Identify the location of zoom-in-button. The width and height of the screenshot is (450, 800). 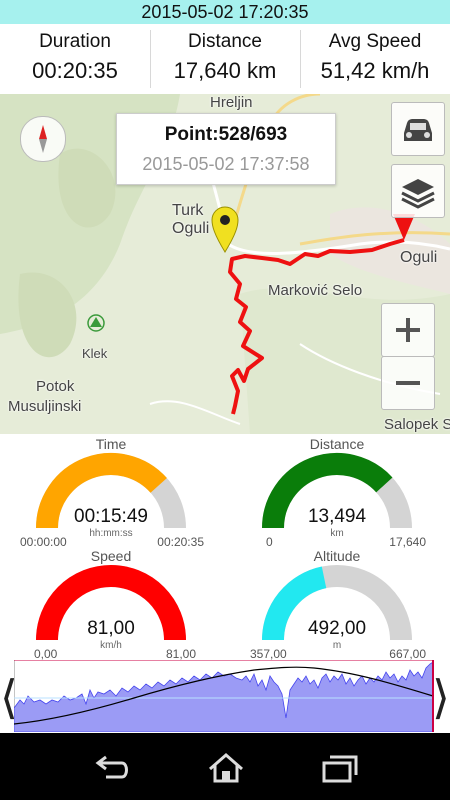
(408, 330).